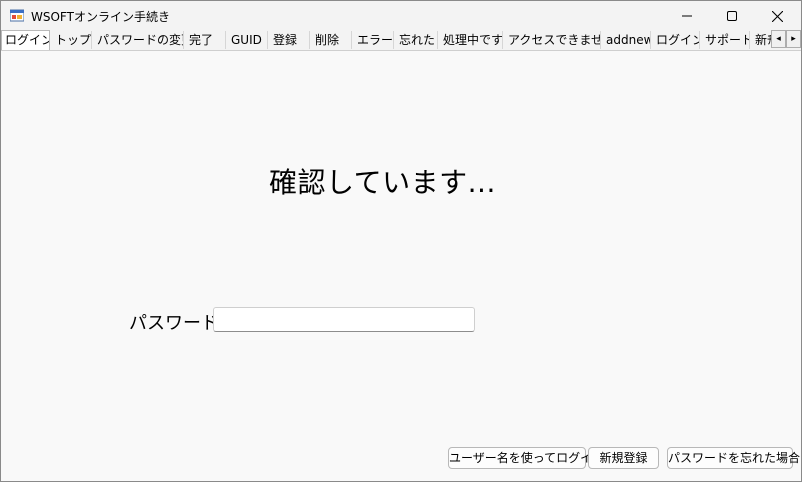 The height and width of the screenshot is (482, 802). What do you see at coordinates (100, 17) in the screenshot?
I see `window-title: WSOFTオンライン手続き` at bounding box center [100, 17].